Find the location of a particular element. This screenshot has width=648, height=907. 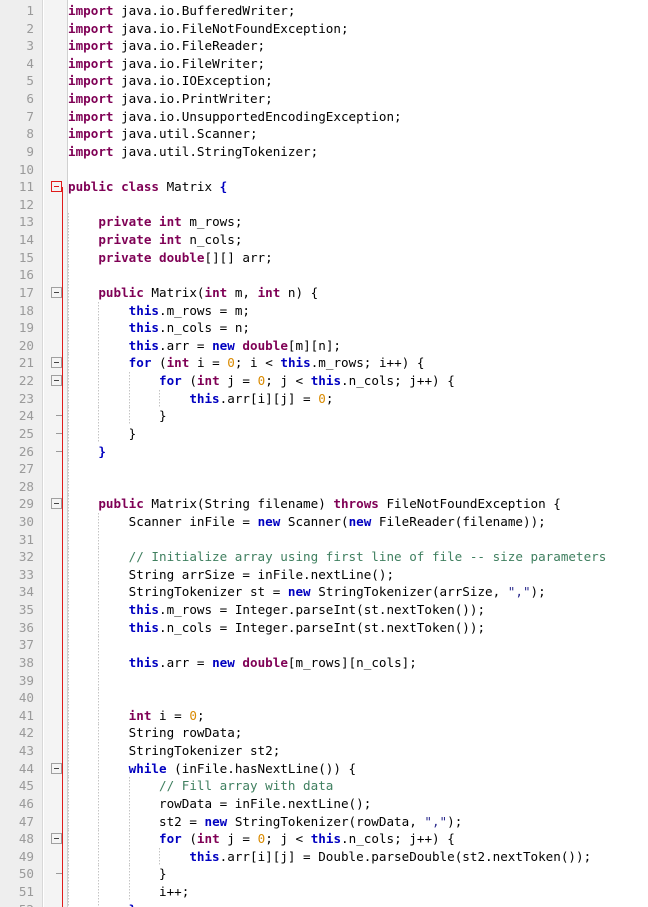

code-line: 28 is located at coordinates (324, 486).